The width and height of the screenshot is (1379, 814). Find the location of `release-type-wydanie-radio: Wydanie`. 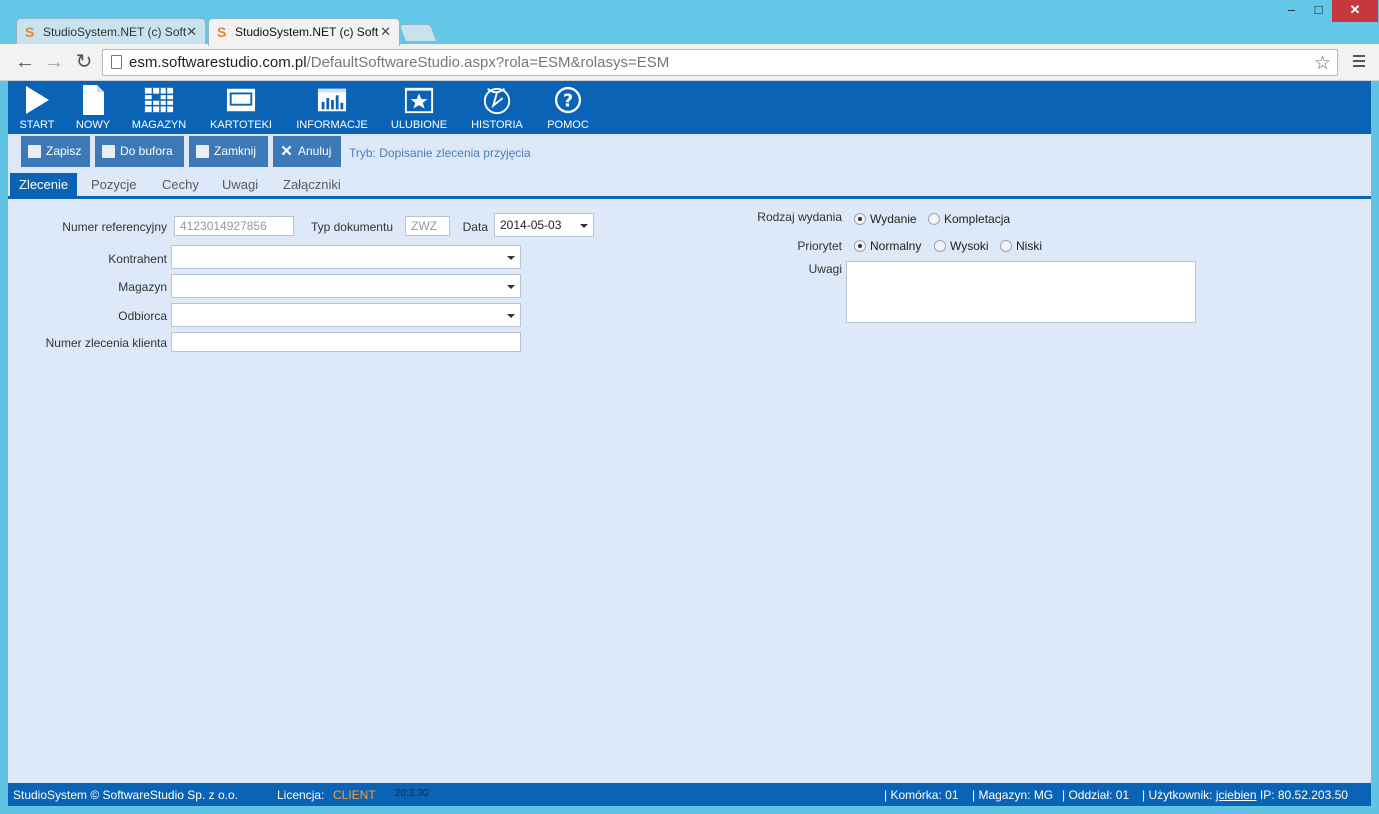

release-type-wydanie-radio: Wydanie is located at coordinates (885, 219).